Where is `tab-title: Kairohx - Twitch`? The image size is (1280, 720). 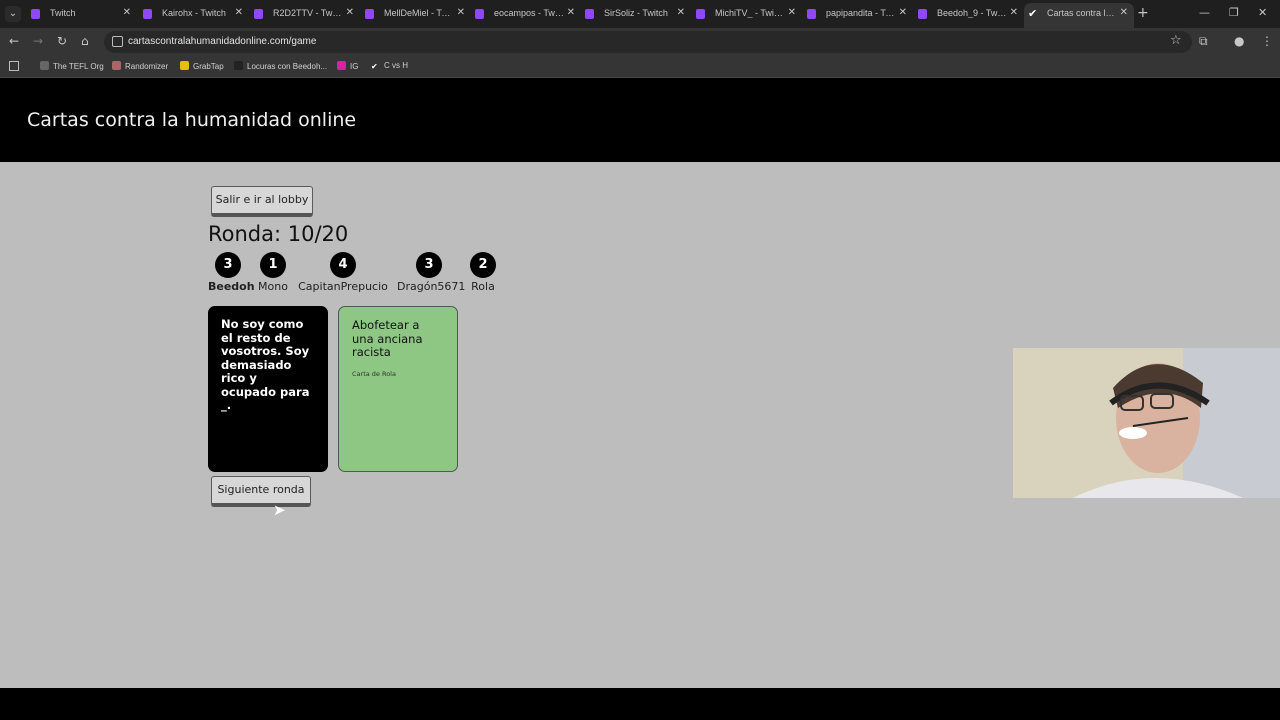
tab-title: Kairohx - Twitch is located at coordinates (194, 13).